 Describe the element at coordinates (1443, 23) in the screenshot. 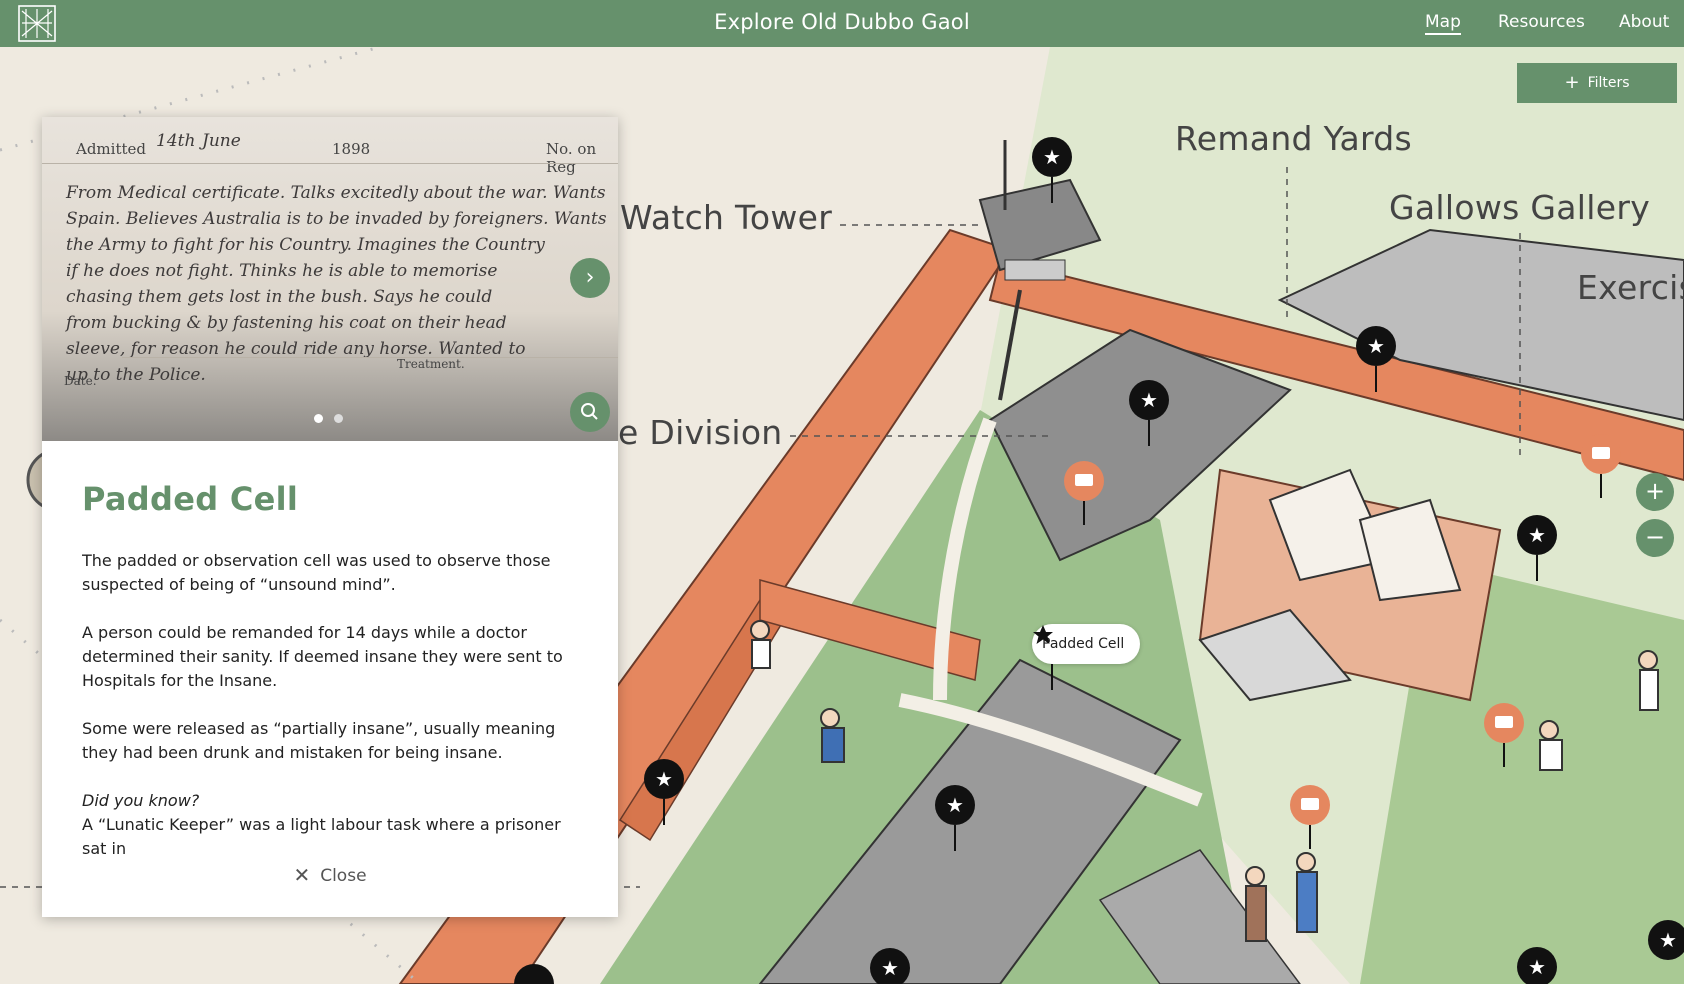

I see `nav-map: Map` at that location.